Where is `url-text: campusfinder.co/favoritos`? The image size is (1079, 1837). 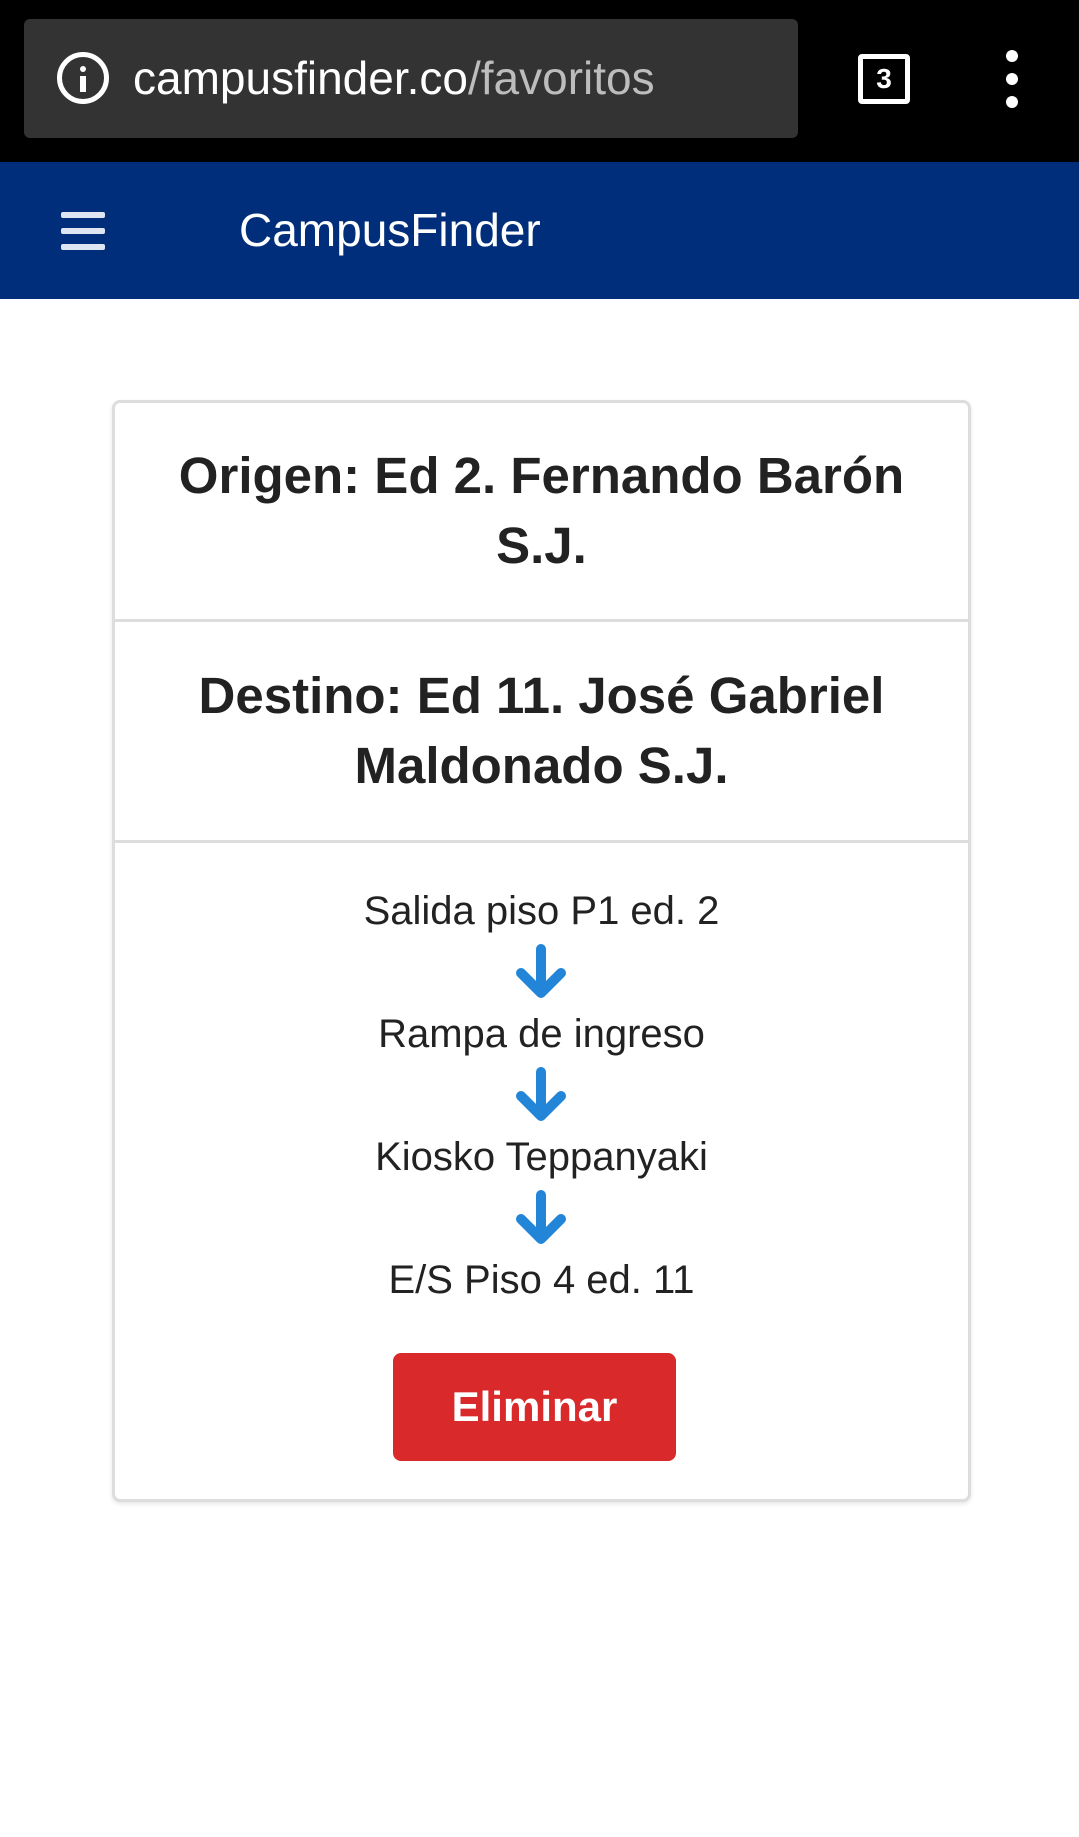 url-text: campusfinder.co/favoritos is located at coordinates (394, 78).